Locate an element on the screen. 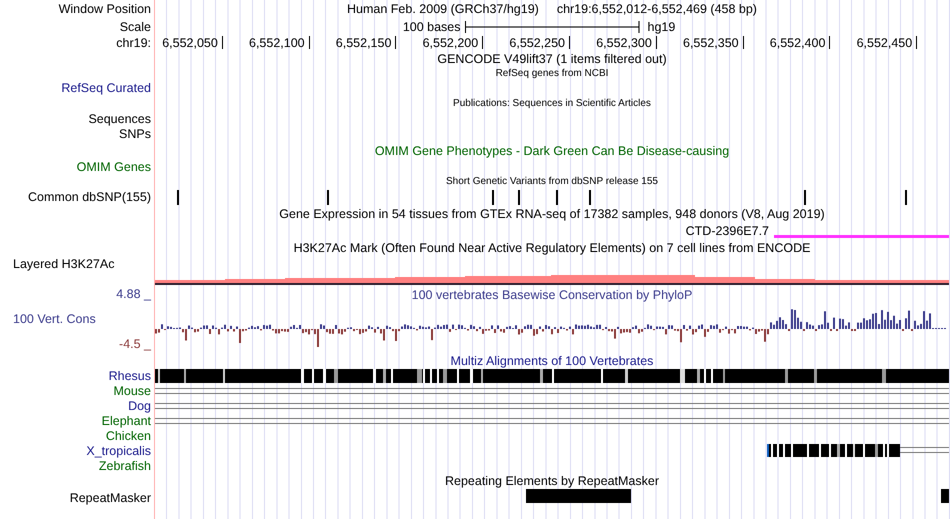  track-label: Window Position is located at coordinates (104, 9).